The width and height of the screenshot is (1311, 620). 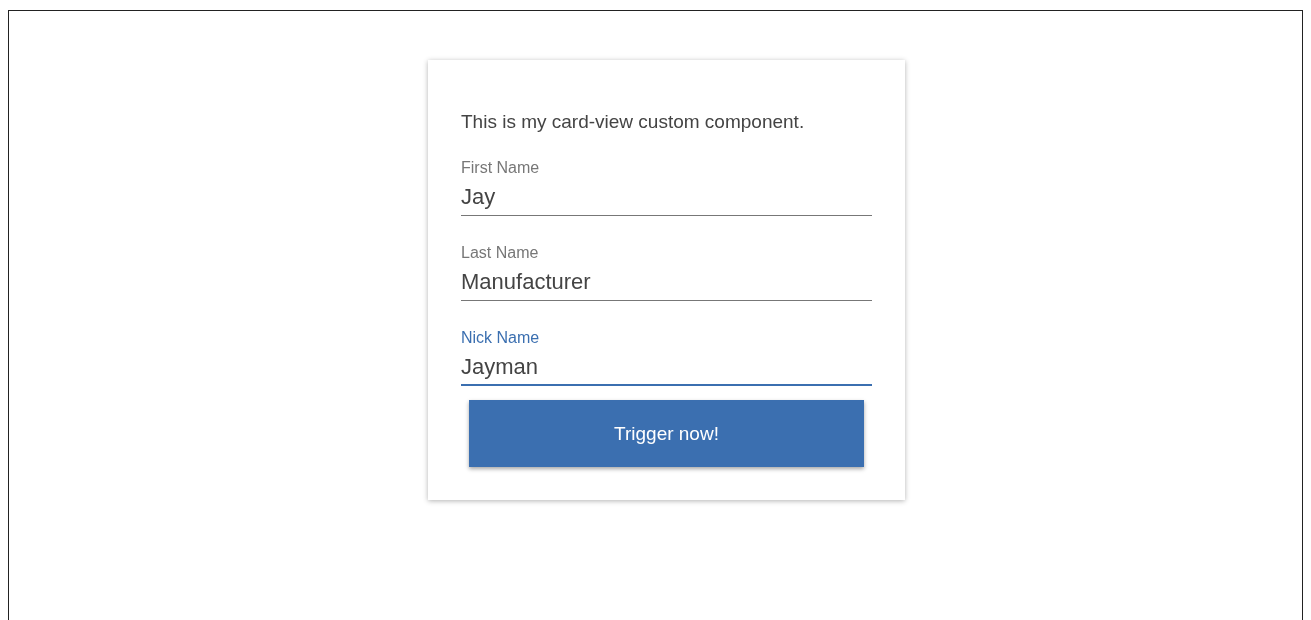 What do you see at coordinates (666, 433) in the screenshot?
I see `trigger-button: Trigger now!` at bounding box center [666, 433].